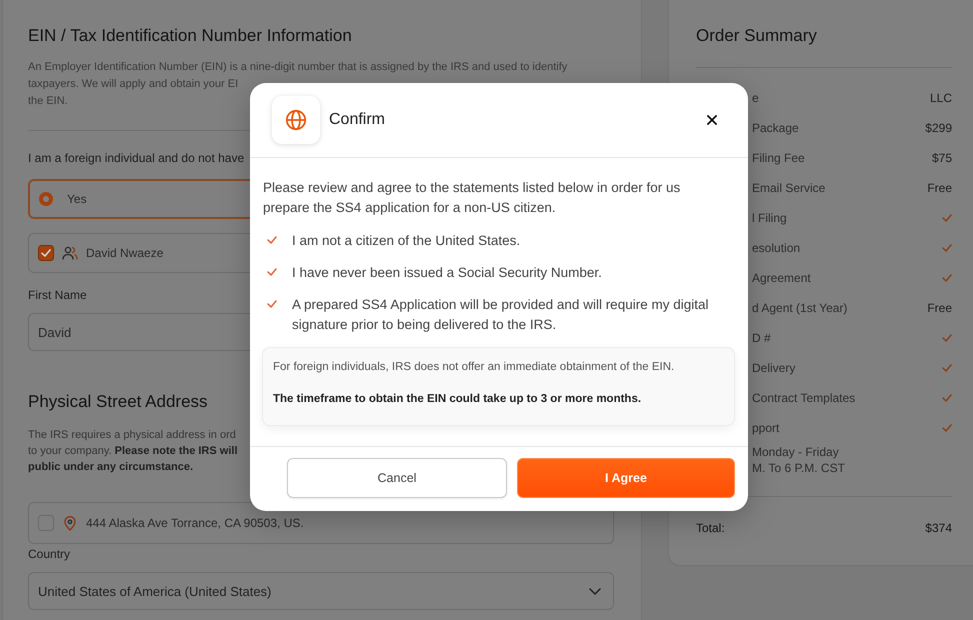  What do you see at coordinates (774, 368) in the screenshot?
I see `summary-label: Delivery` at bounding box center [774, 368].